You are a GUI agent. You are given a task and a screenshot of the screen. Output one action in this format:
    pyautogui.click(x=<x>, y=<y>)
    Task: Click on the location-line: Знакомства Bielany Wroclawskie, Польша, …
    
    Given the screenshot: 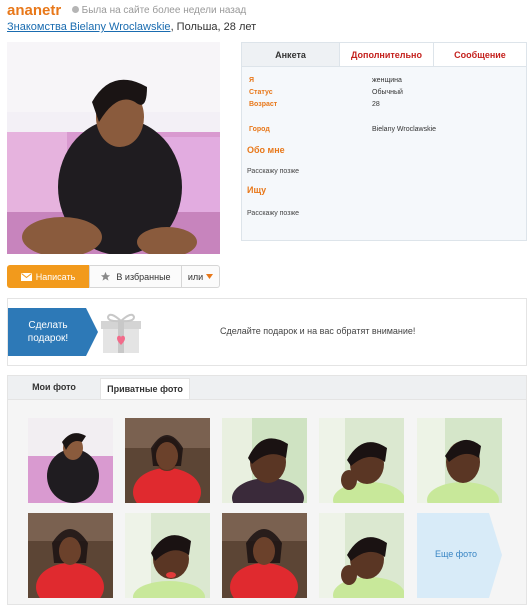 What is the action you would take?
    pyautogui.click(x=264, y=27)
    